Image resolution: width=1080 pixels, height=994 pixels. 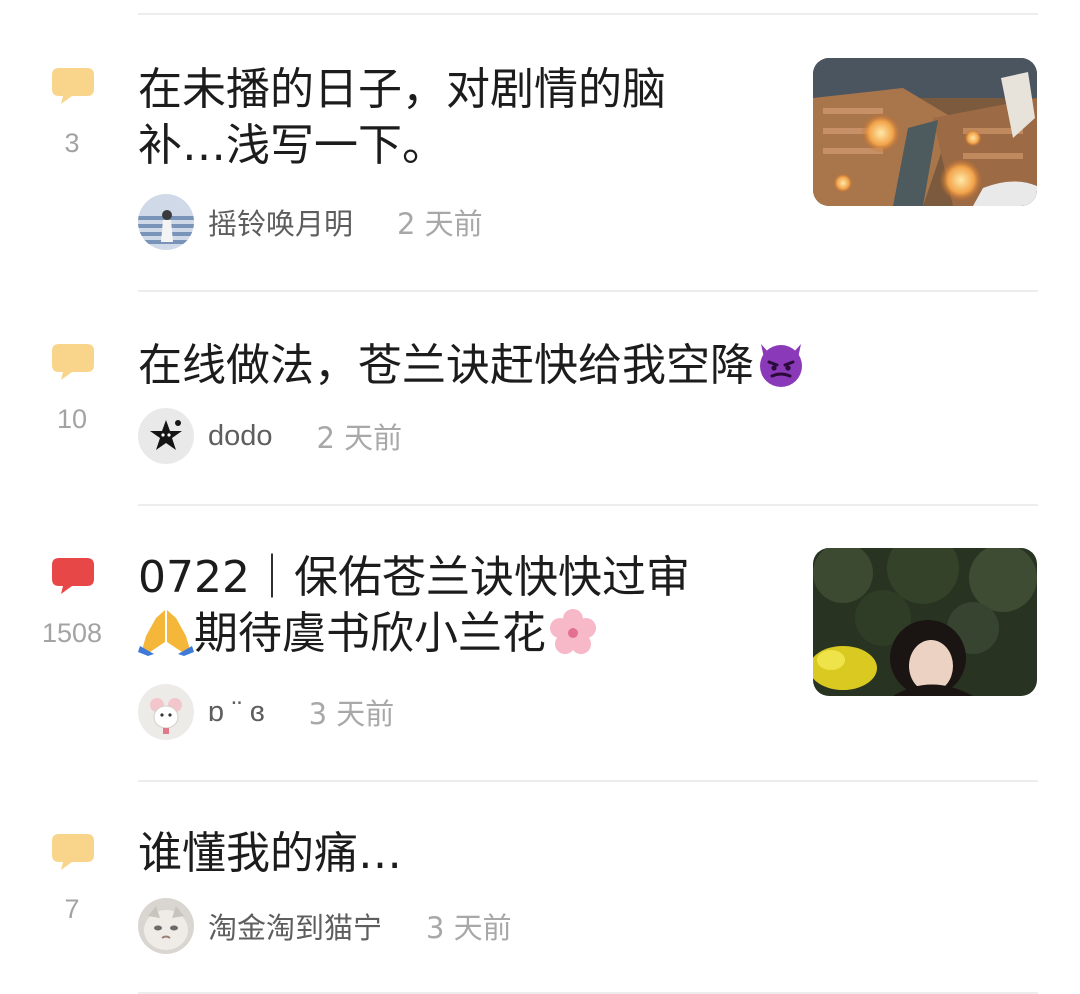 What do you see at coordinates (370, 633) in the screenshot?
I see `post-title-line2: 期待虞书欣小兰花` at bounding box center [370, 633].